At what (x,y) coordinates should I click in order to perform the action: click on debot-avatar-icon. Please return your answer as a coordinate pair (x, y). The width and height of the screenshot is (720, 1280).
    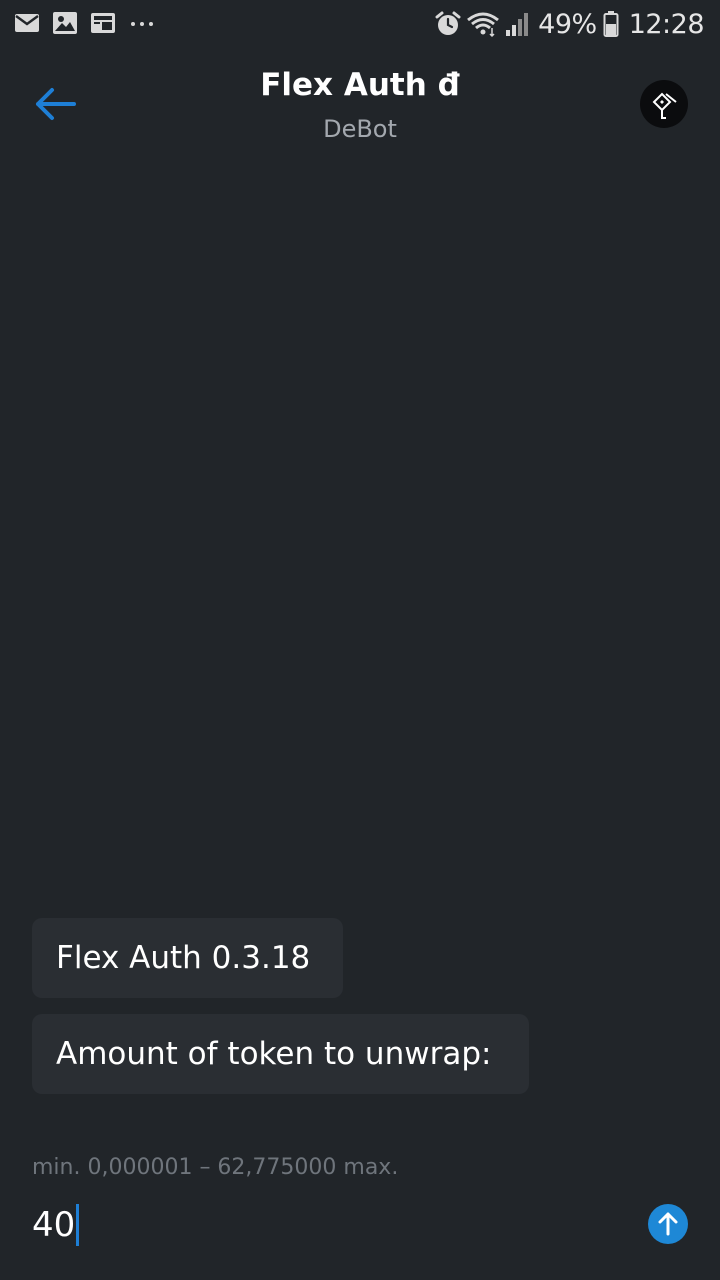
    Looking at the image, I should click on (664, 105).